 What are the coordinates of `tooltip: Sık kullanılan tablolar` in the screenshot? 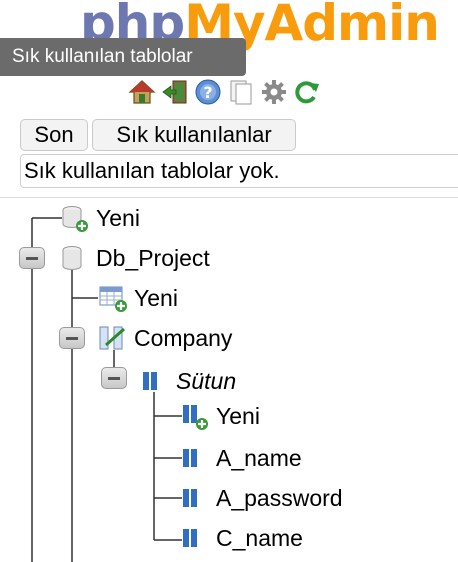 It's located at (123, 57).